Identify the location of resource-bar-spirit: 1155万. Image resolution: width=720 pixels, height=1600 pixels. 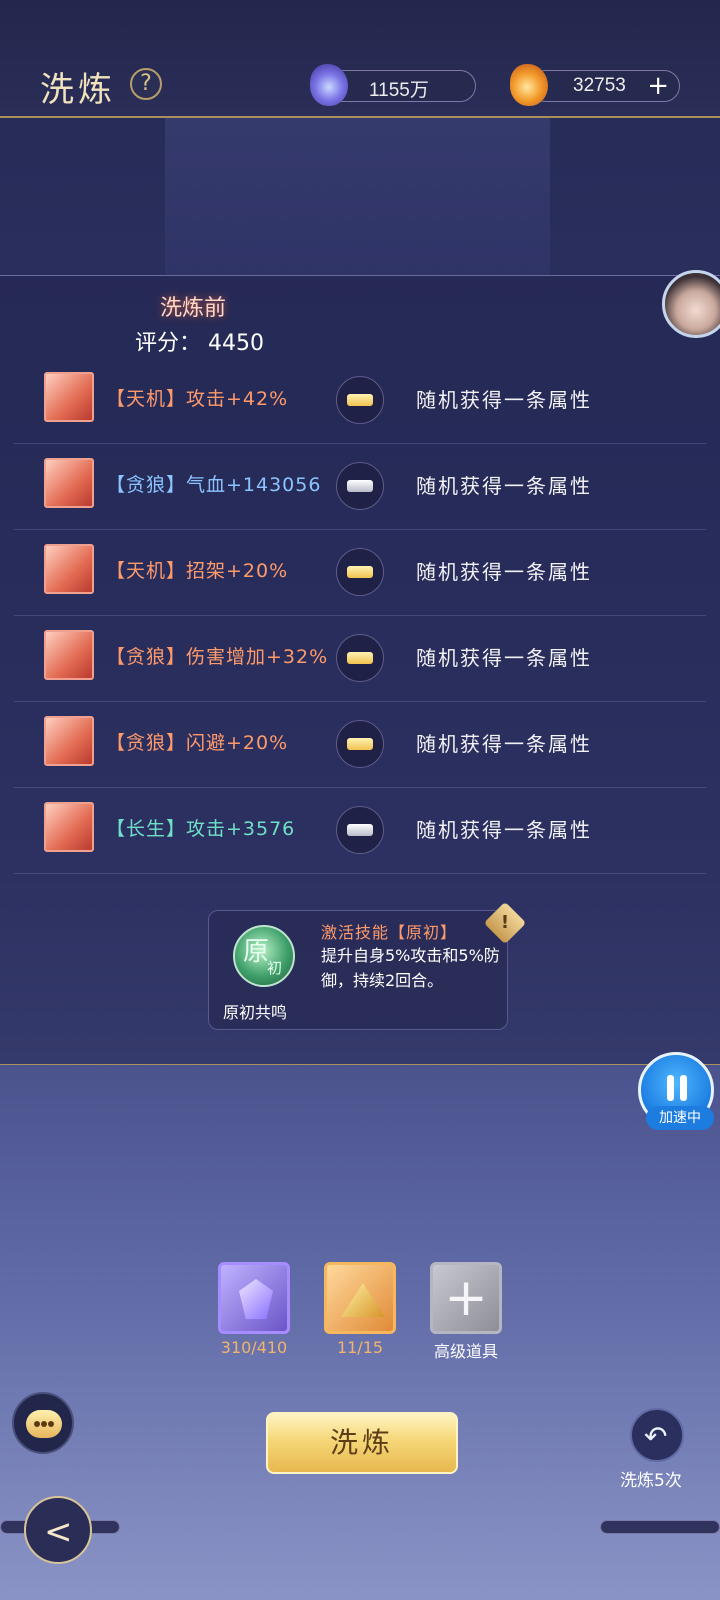
(401, 86).